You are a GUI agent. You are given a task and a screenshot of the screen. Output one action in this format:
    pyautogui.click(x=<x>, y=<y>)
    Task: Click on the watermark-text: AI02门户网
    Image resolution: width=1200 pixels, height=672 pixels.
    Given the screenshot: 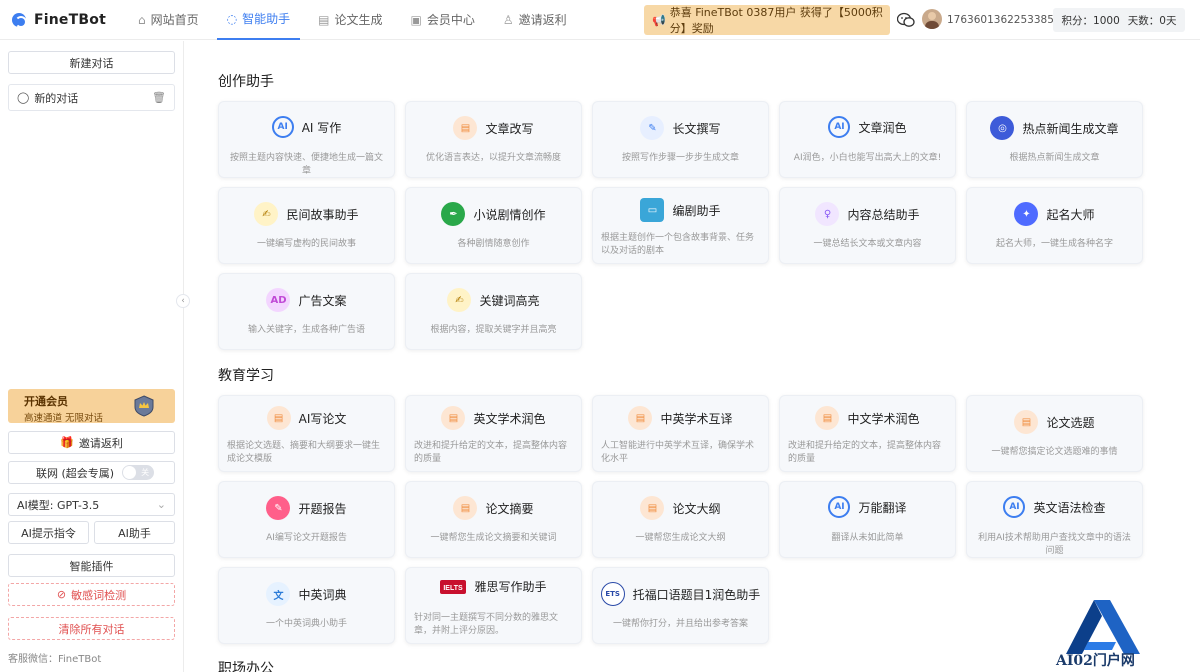 What is the action you would take?
    pyautogui.click(x=1095, y=661)
    